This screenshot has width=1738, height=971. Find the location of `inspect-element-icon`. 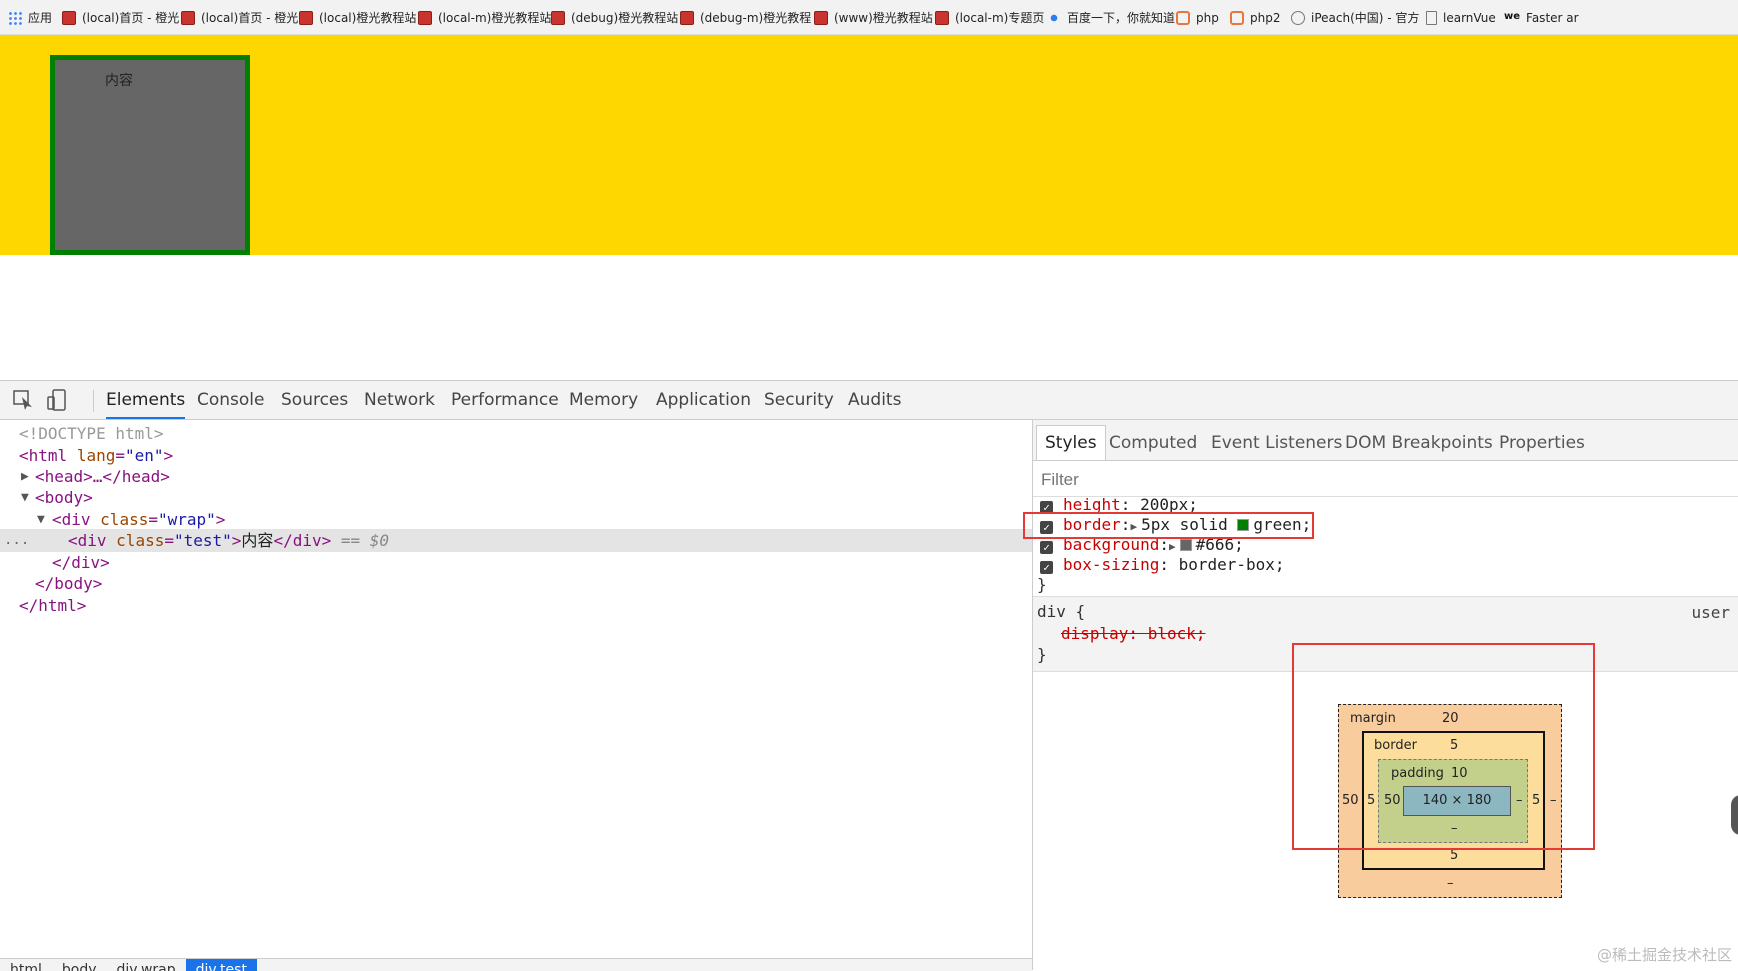

inspect-element-icon is located at coordinates (24, 400).